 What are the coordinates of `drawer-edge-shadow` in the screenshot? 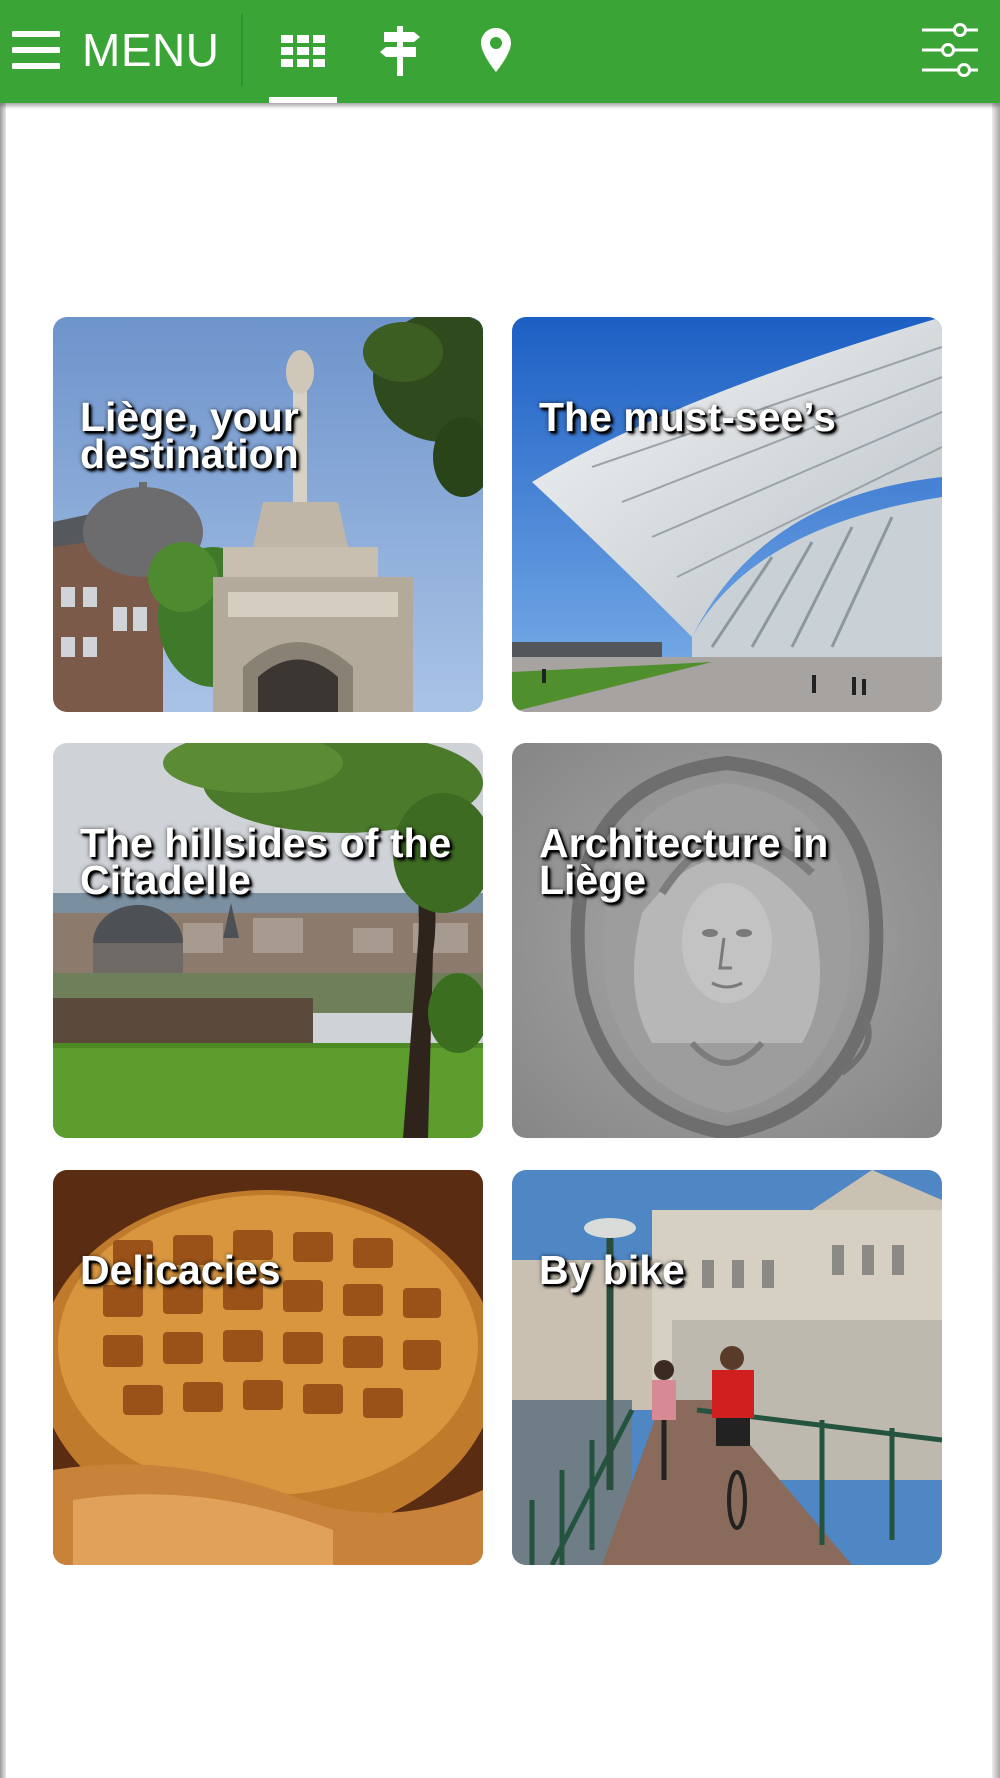 It's located at (3, 940).